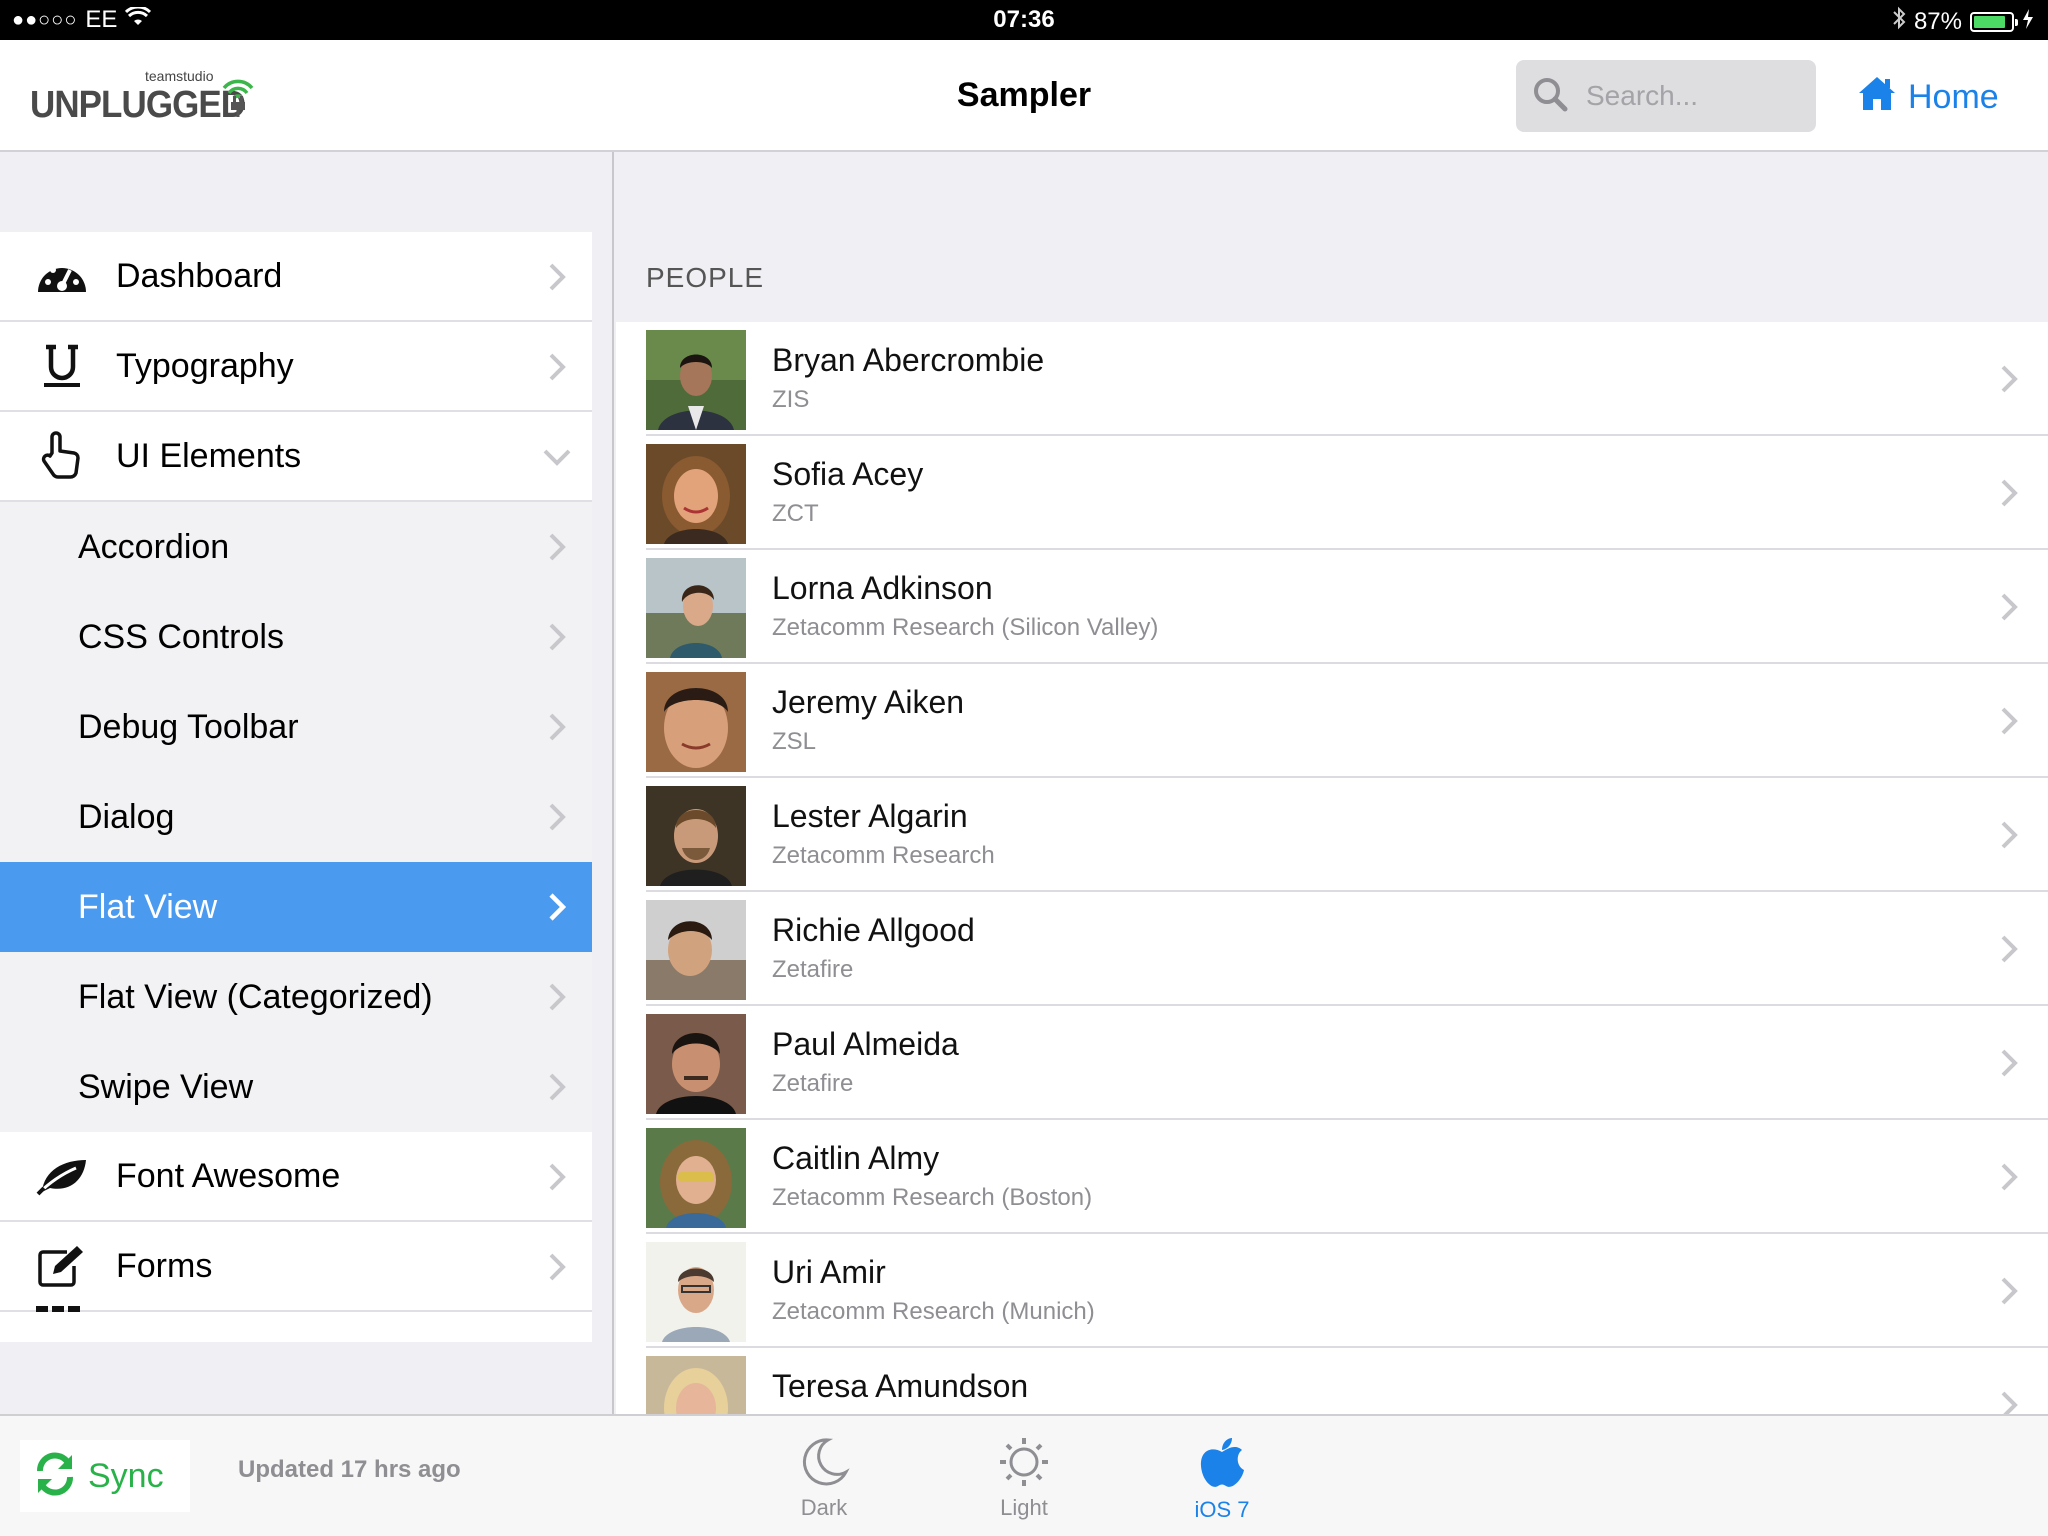 This screenshot has width=2048, height=1536. Describe the element at coordinates (62, 276) in the screenshot. I see `dashboard-icon` at that location.